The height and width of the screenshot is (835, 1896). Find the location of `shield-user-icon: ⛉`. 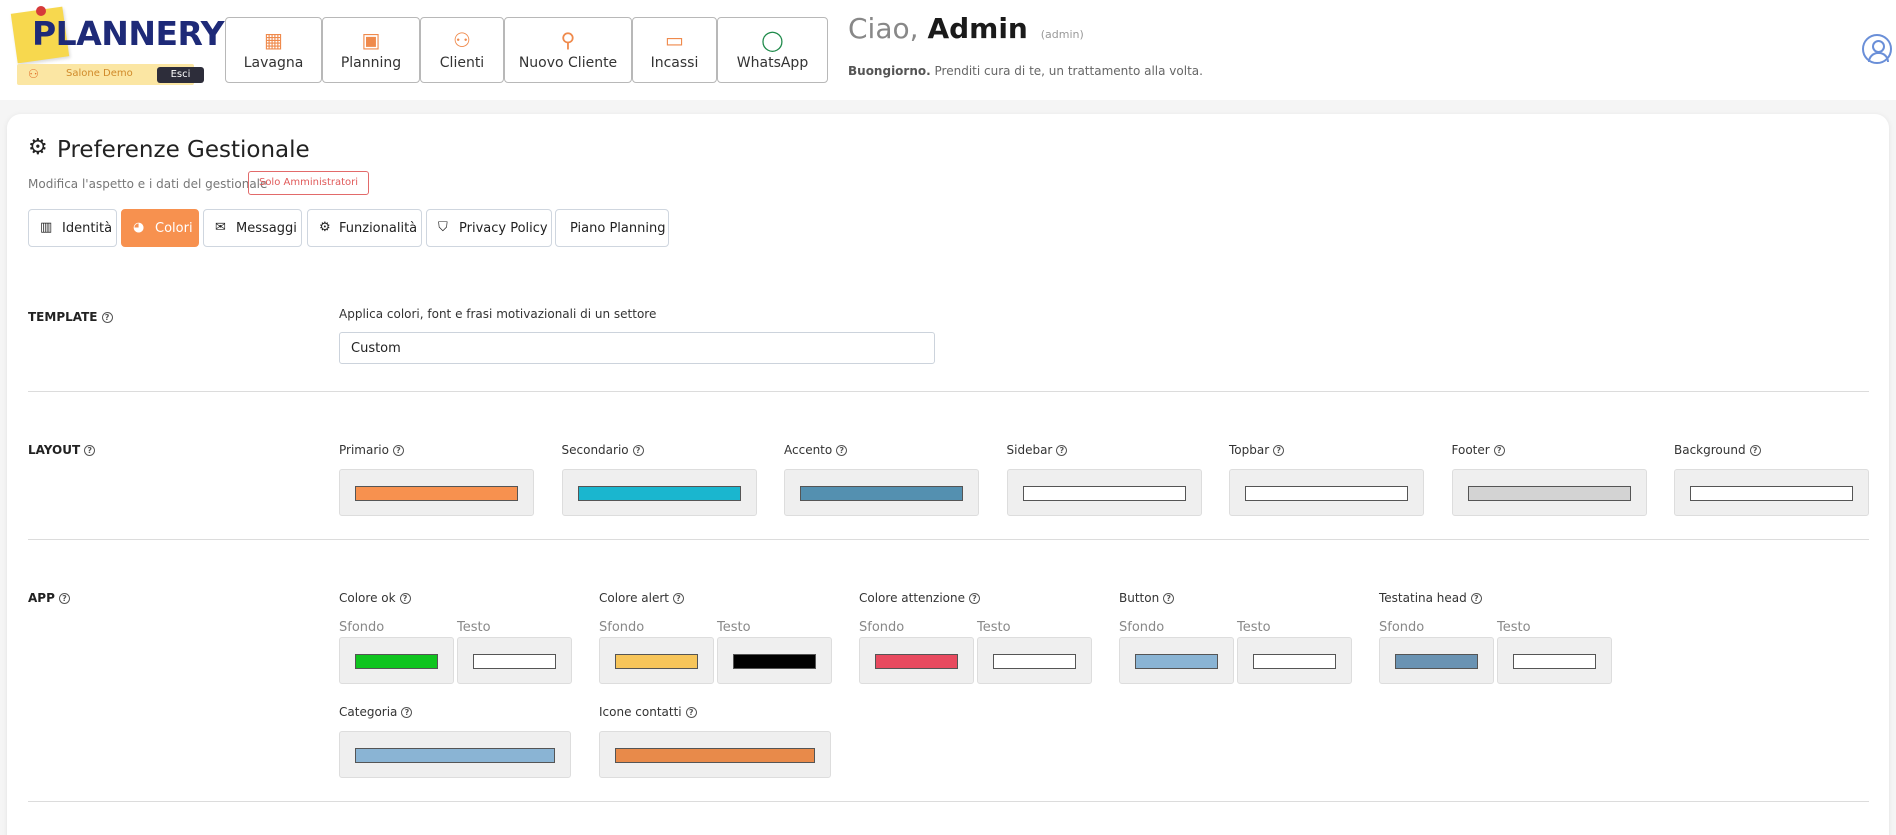

shield-user-icon: ⛉ is located at coordinates (443, 227).